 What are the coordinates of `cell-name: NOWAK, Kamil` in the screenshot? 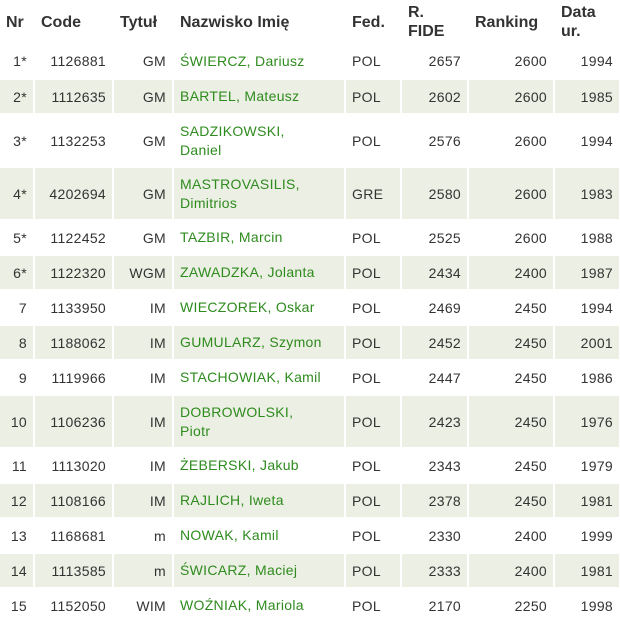 It's located at (259, 536).